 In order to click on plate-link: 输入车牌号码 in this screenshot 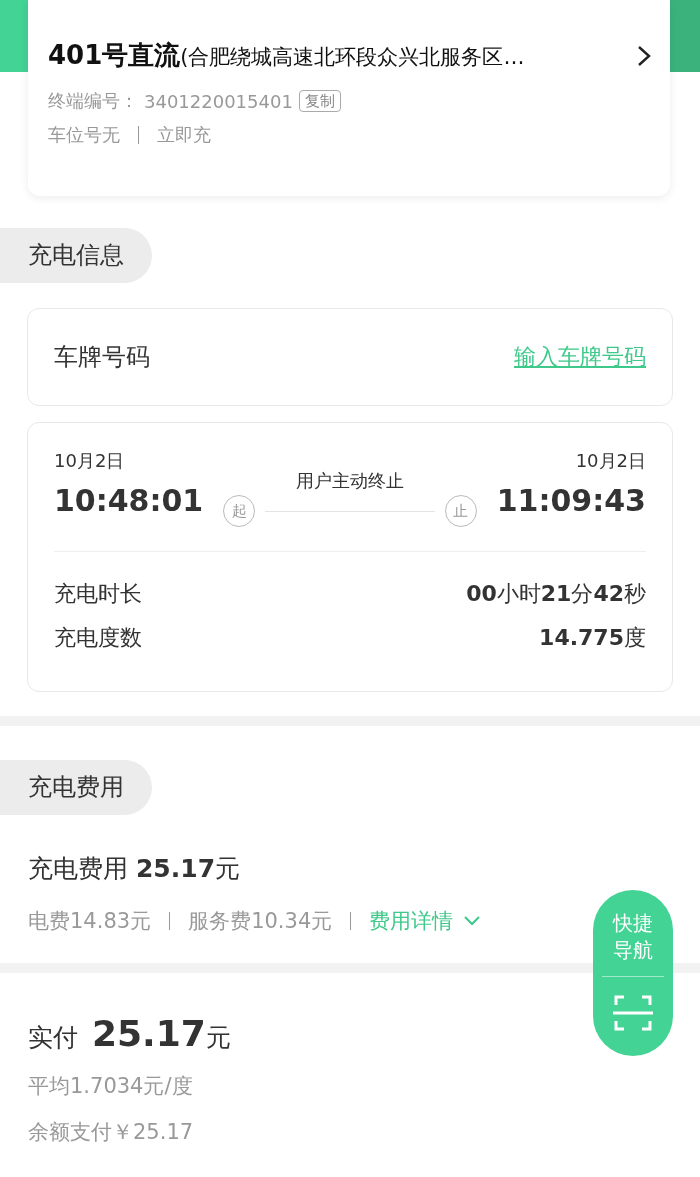, I will do `click(580, 357)`.